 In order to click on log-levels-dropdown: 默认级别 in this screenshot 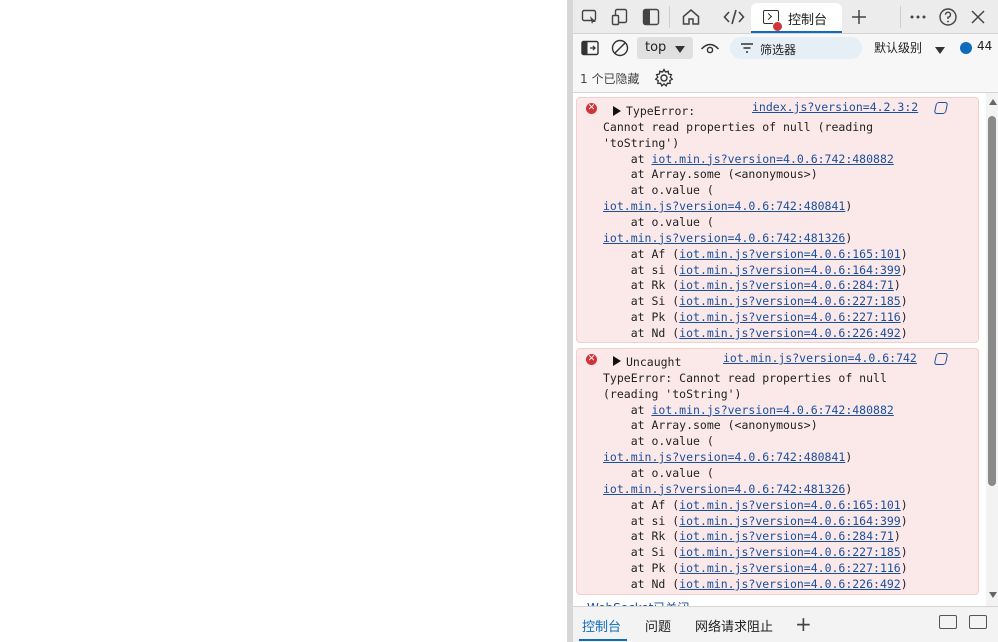, I will do `click(898, 47)`.